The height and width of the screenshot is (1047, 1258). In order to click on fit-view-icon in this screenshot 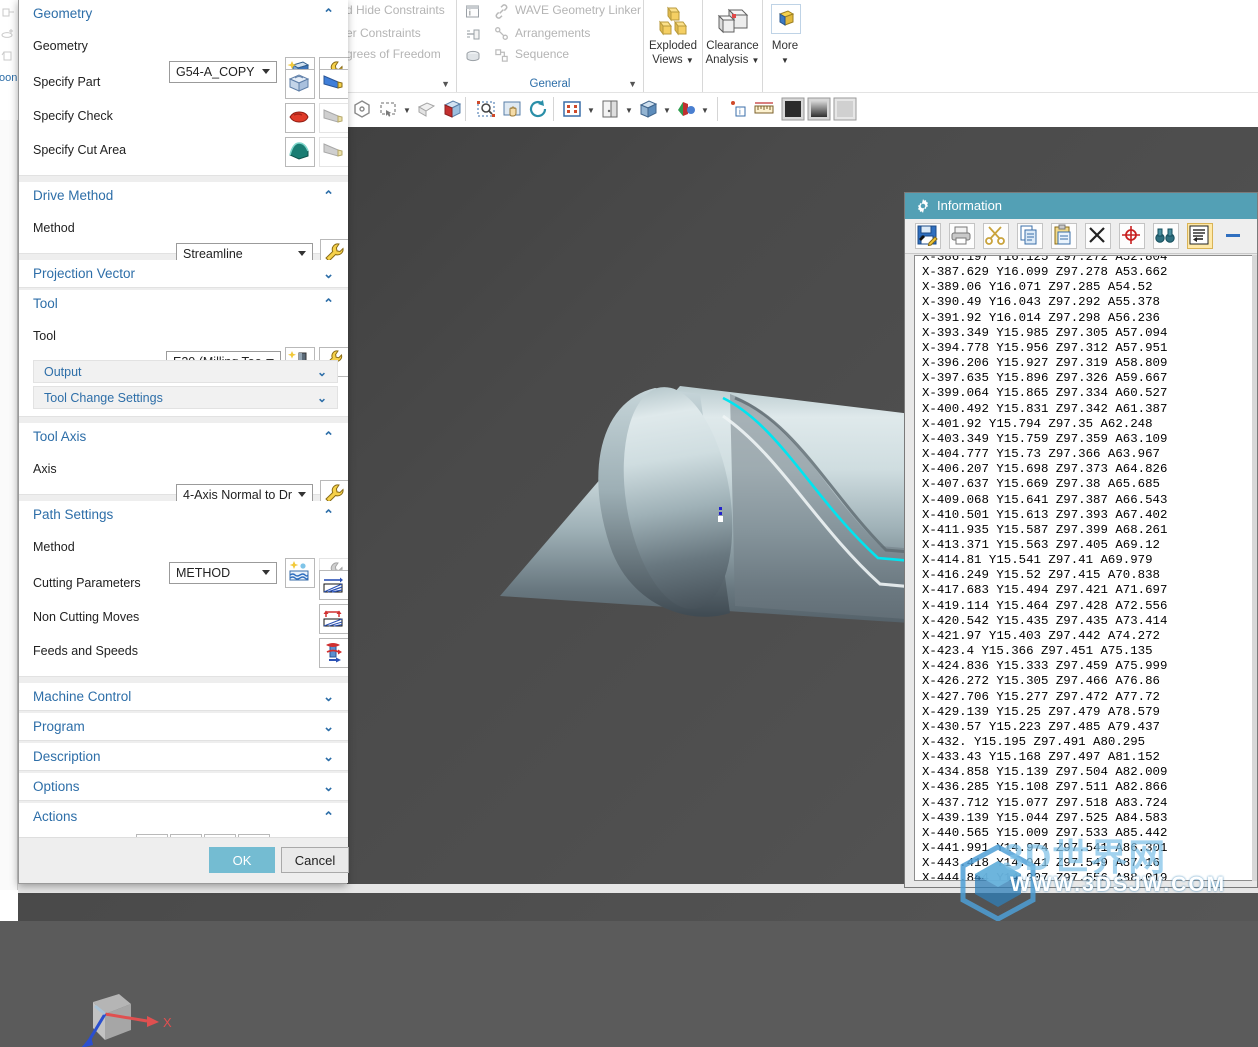, I will do `click(572, 109)`.